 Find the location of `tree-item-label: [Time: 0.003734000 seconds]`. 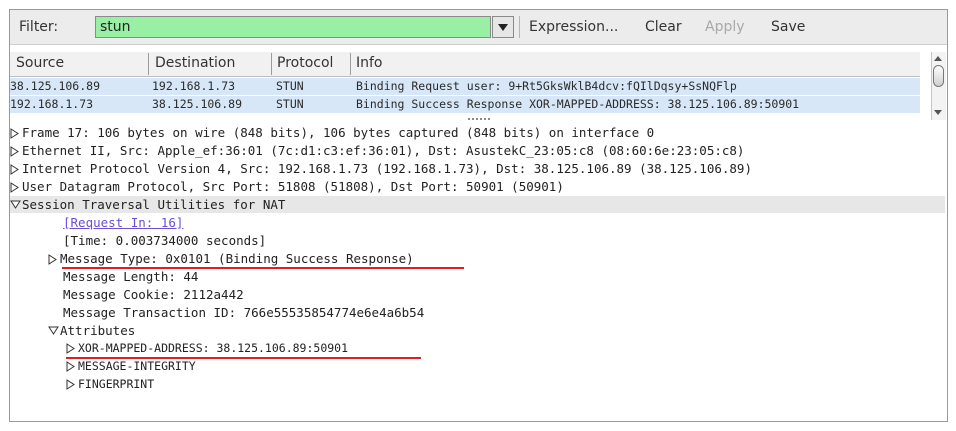

tree-item-label: [Time: 0.003734000 seconds] is located at coordinates (165, 240).